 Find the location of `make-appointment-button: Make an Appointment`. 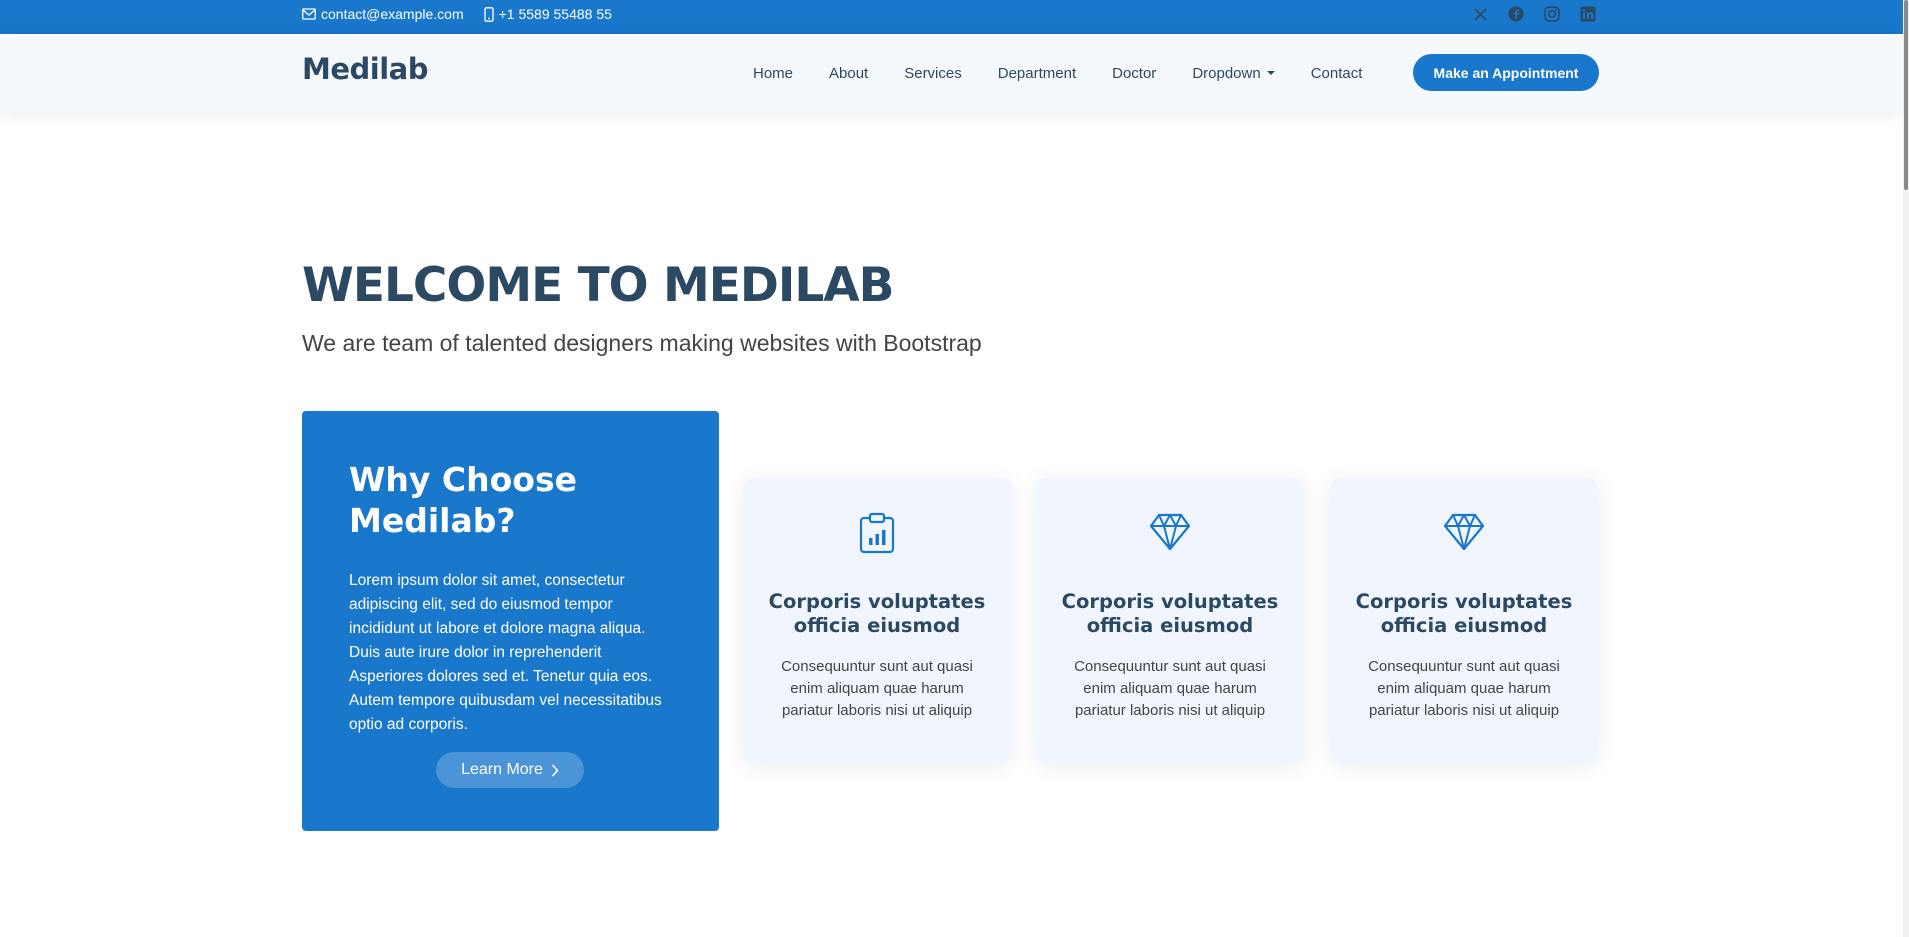

make-appointment-button: Make an Appointment is located at coordinates (1506, 72).